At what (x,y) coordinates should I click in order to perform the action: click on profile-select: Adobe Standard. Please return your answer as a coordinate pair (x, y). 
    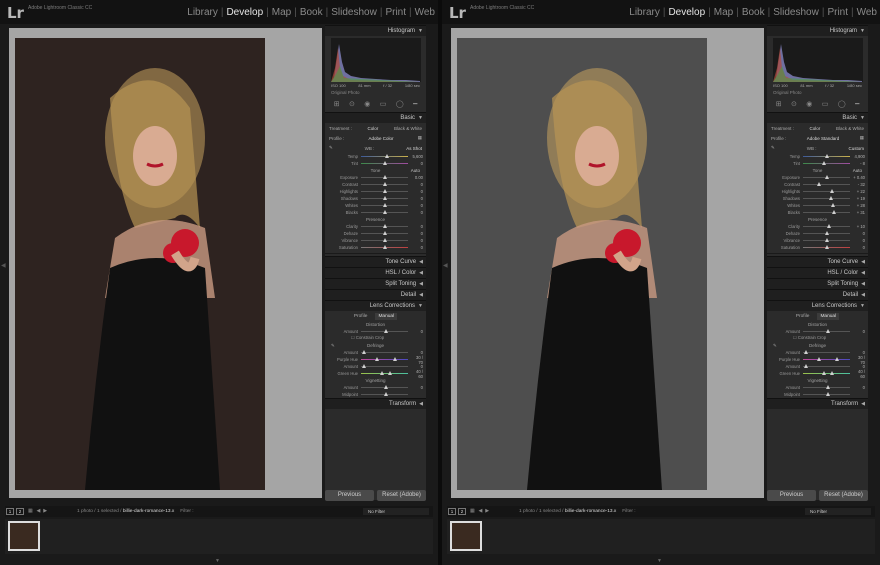
    Looking at the image, I should click on (823, 138).